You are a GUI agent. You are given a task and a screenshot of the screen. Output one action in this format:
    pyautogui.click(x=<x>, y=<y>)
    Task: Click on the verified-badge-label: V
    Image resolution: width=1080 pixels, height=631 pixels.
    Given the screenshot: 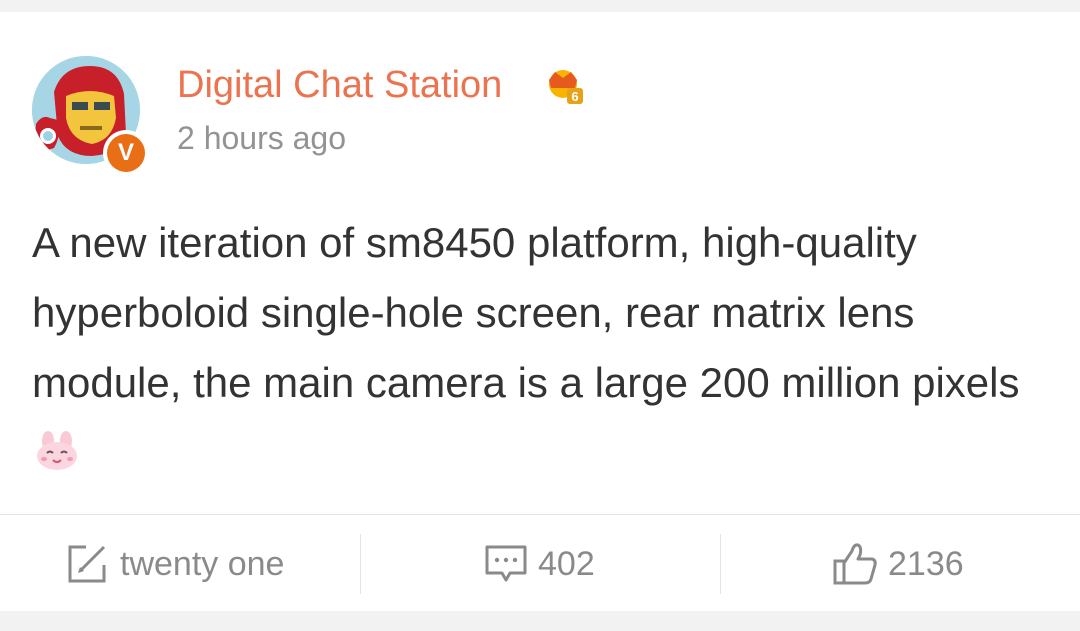 What is the action you would take?
    pyautogui.click(x=126, y=153)
    